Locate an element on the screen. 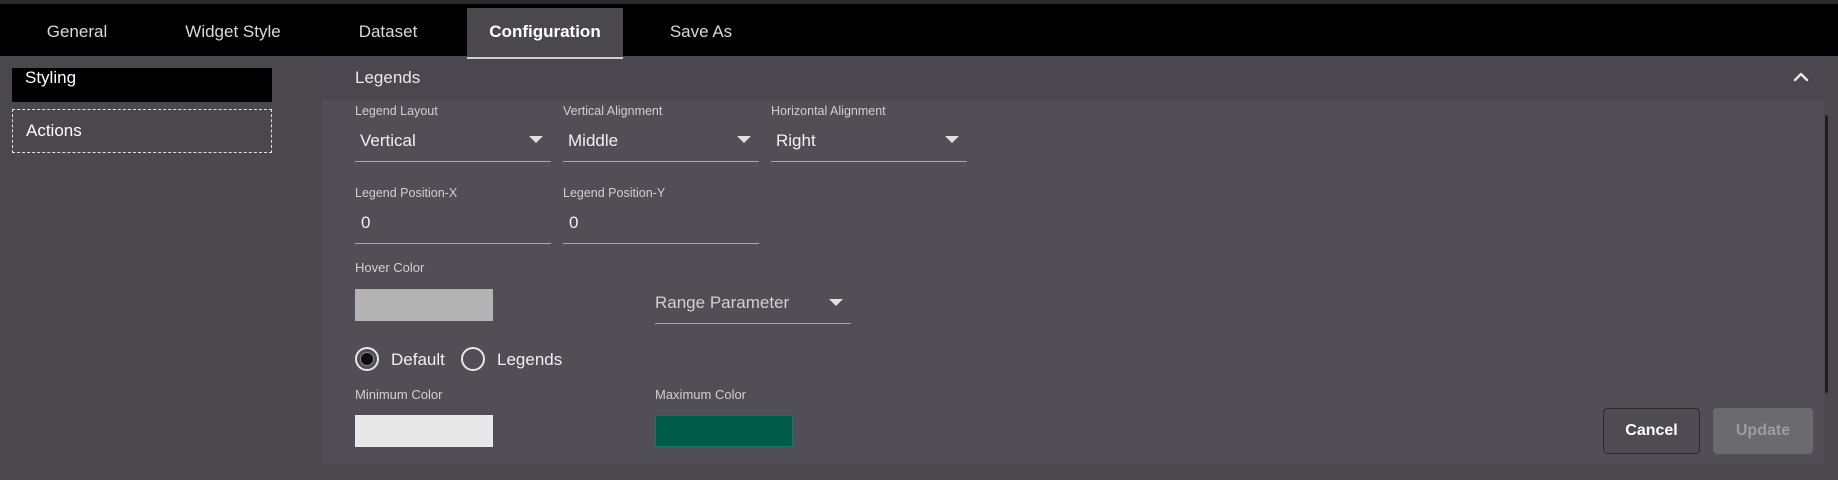 The height and width of the screenshot is (480, 1838). vertical-alignment-value: Middle is located at coordinates (593, 140).